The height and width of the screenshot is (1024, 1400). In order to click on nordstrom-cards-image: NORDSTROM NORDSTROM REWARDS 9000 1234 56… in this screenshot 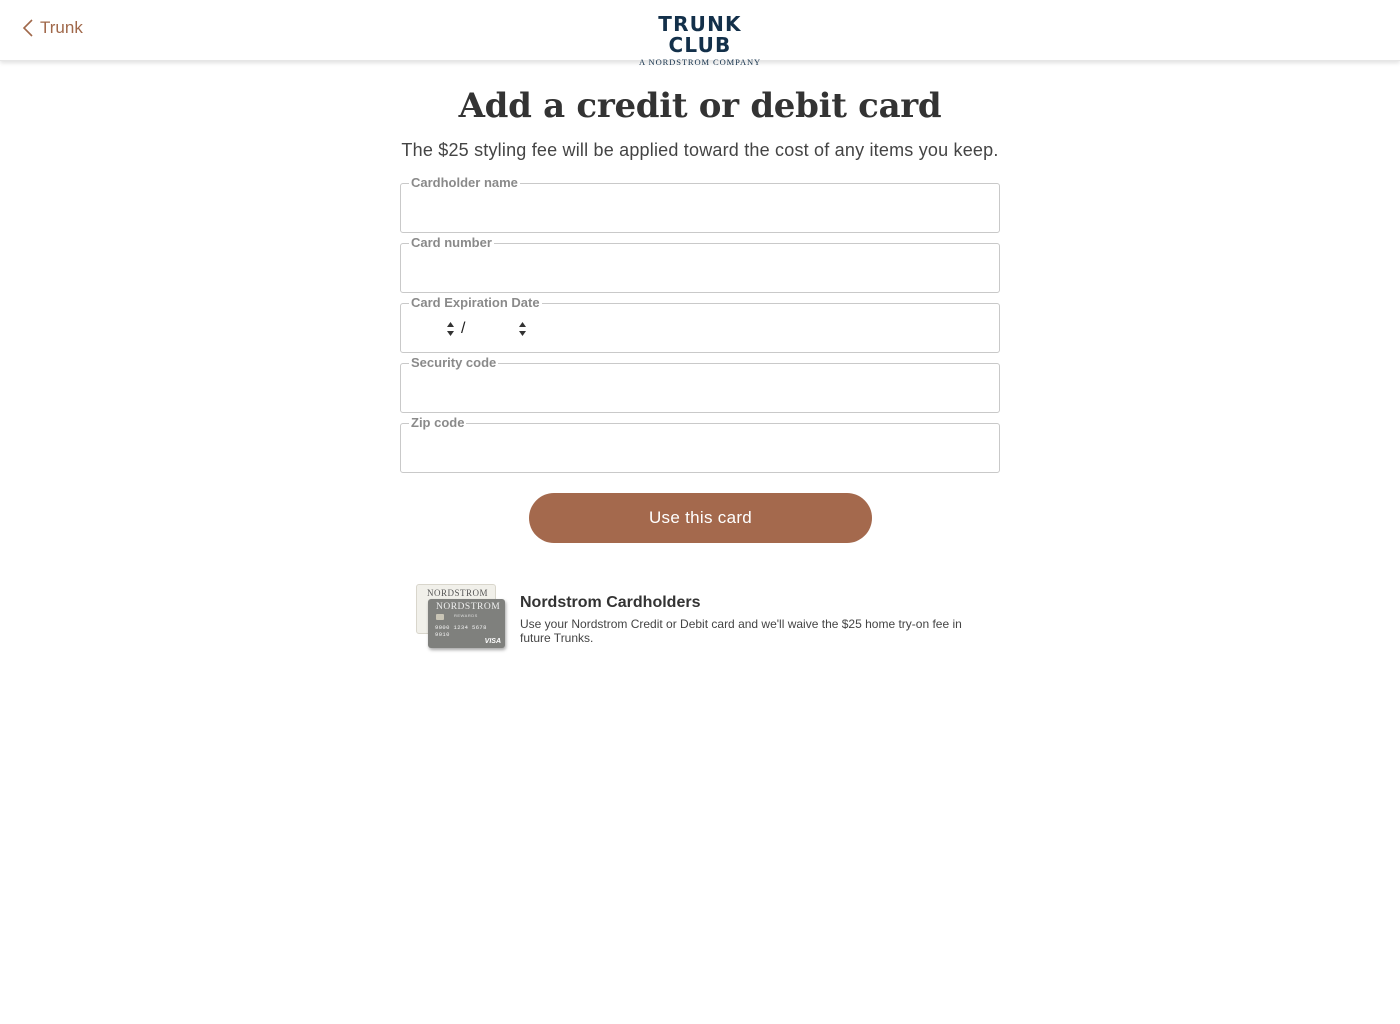, I will do `click(461, 617)`.